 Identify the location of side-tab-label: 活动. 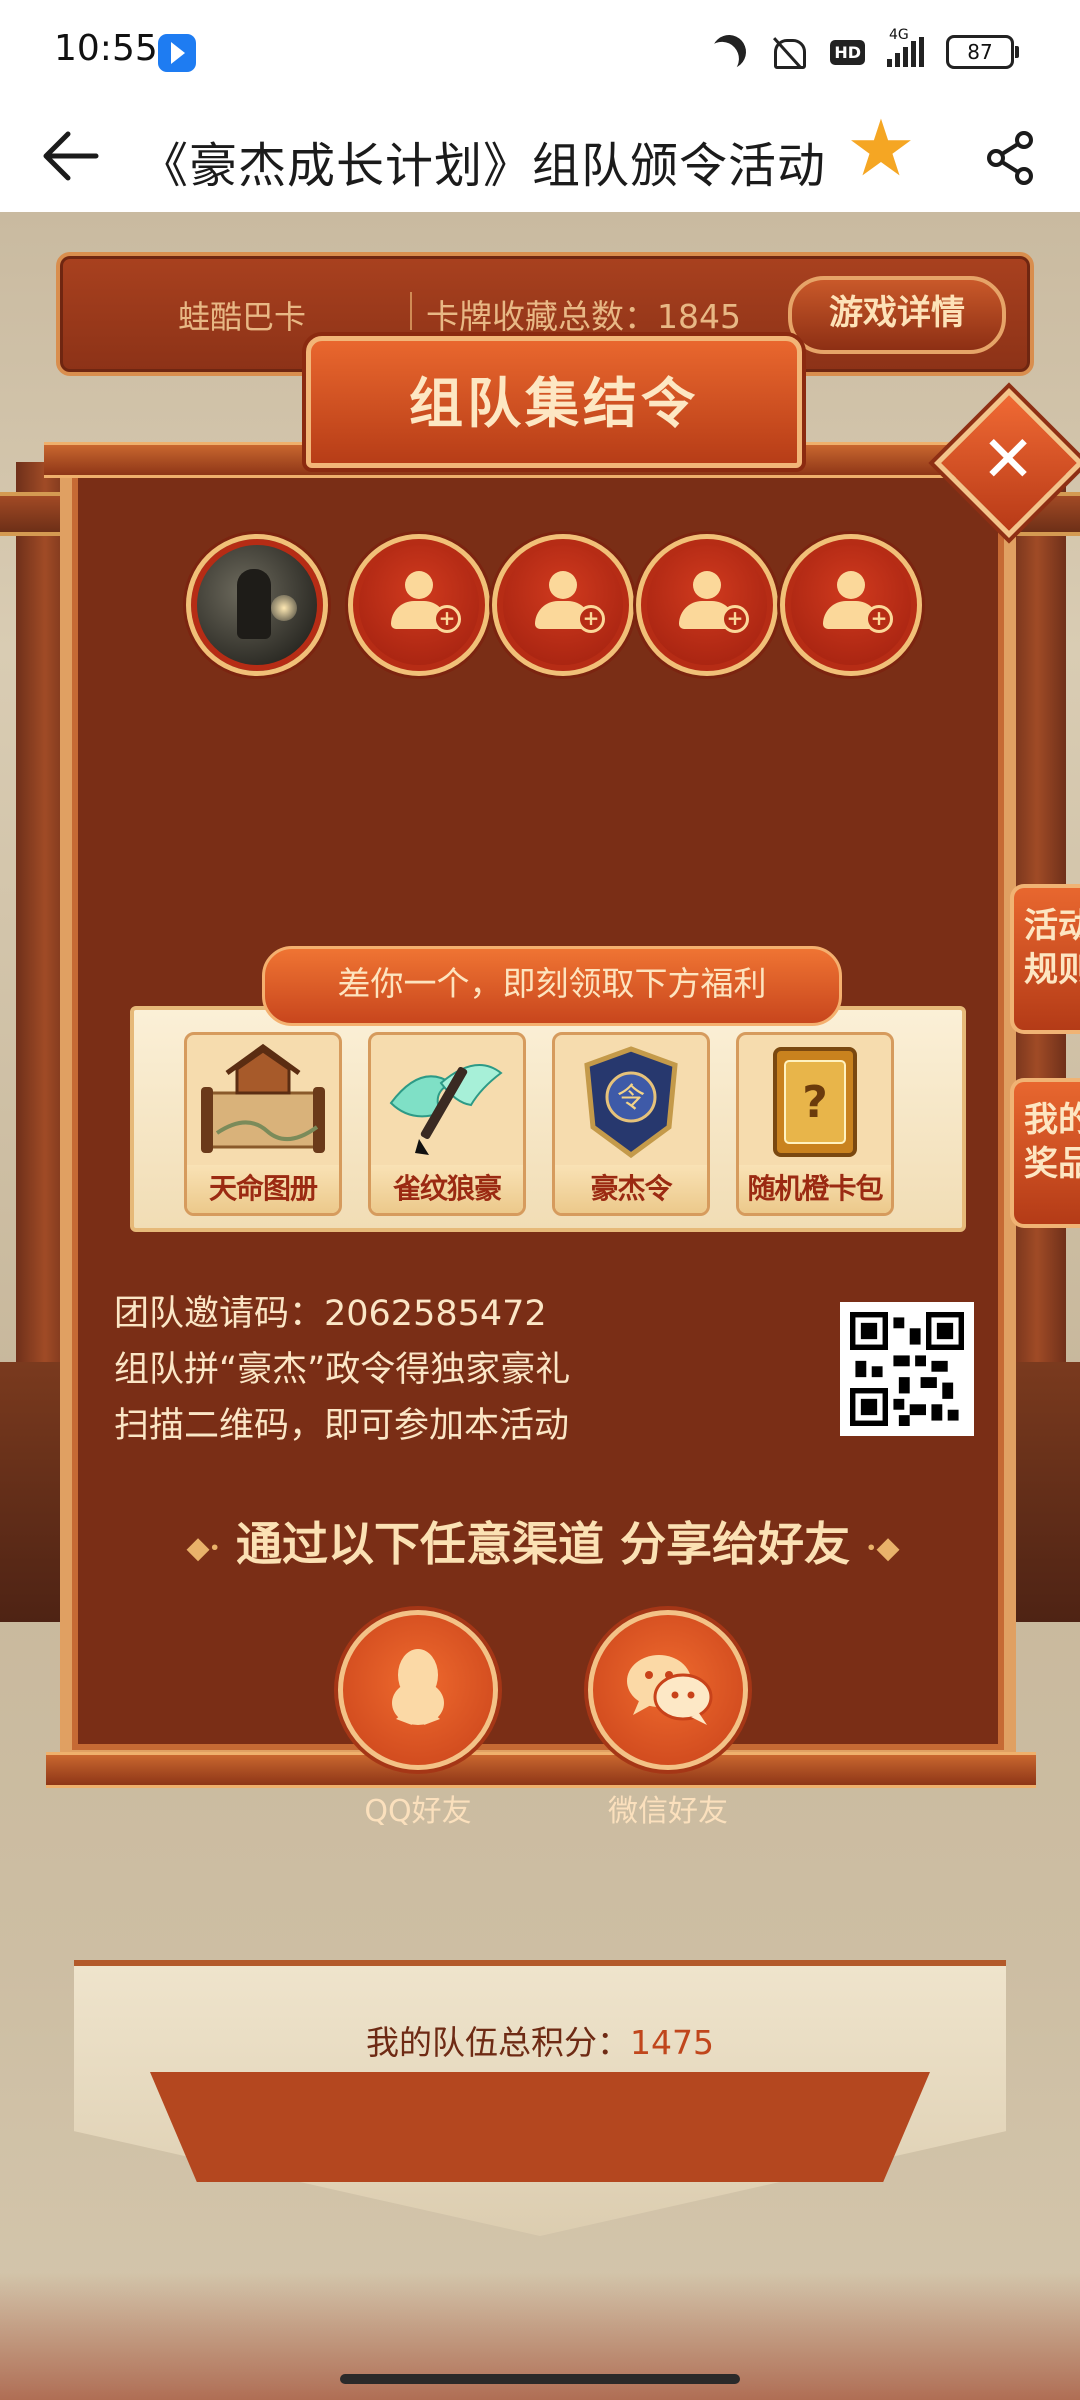
(1052, 926).